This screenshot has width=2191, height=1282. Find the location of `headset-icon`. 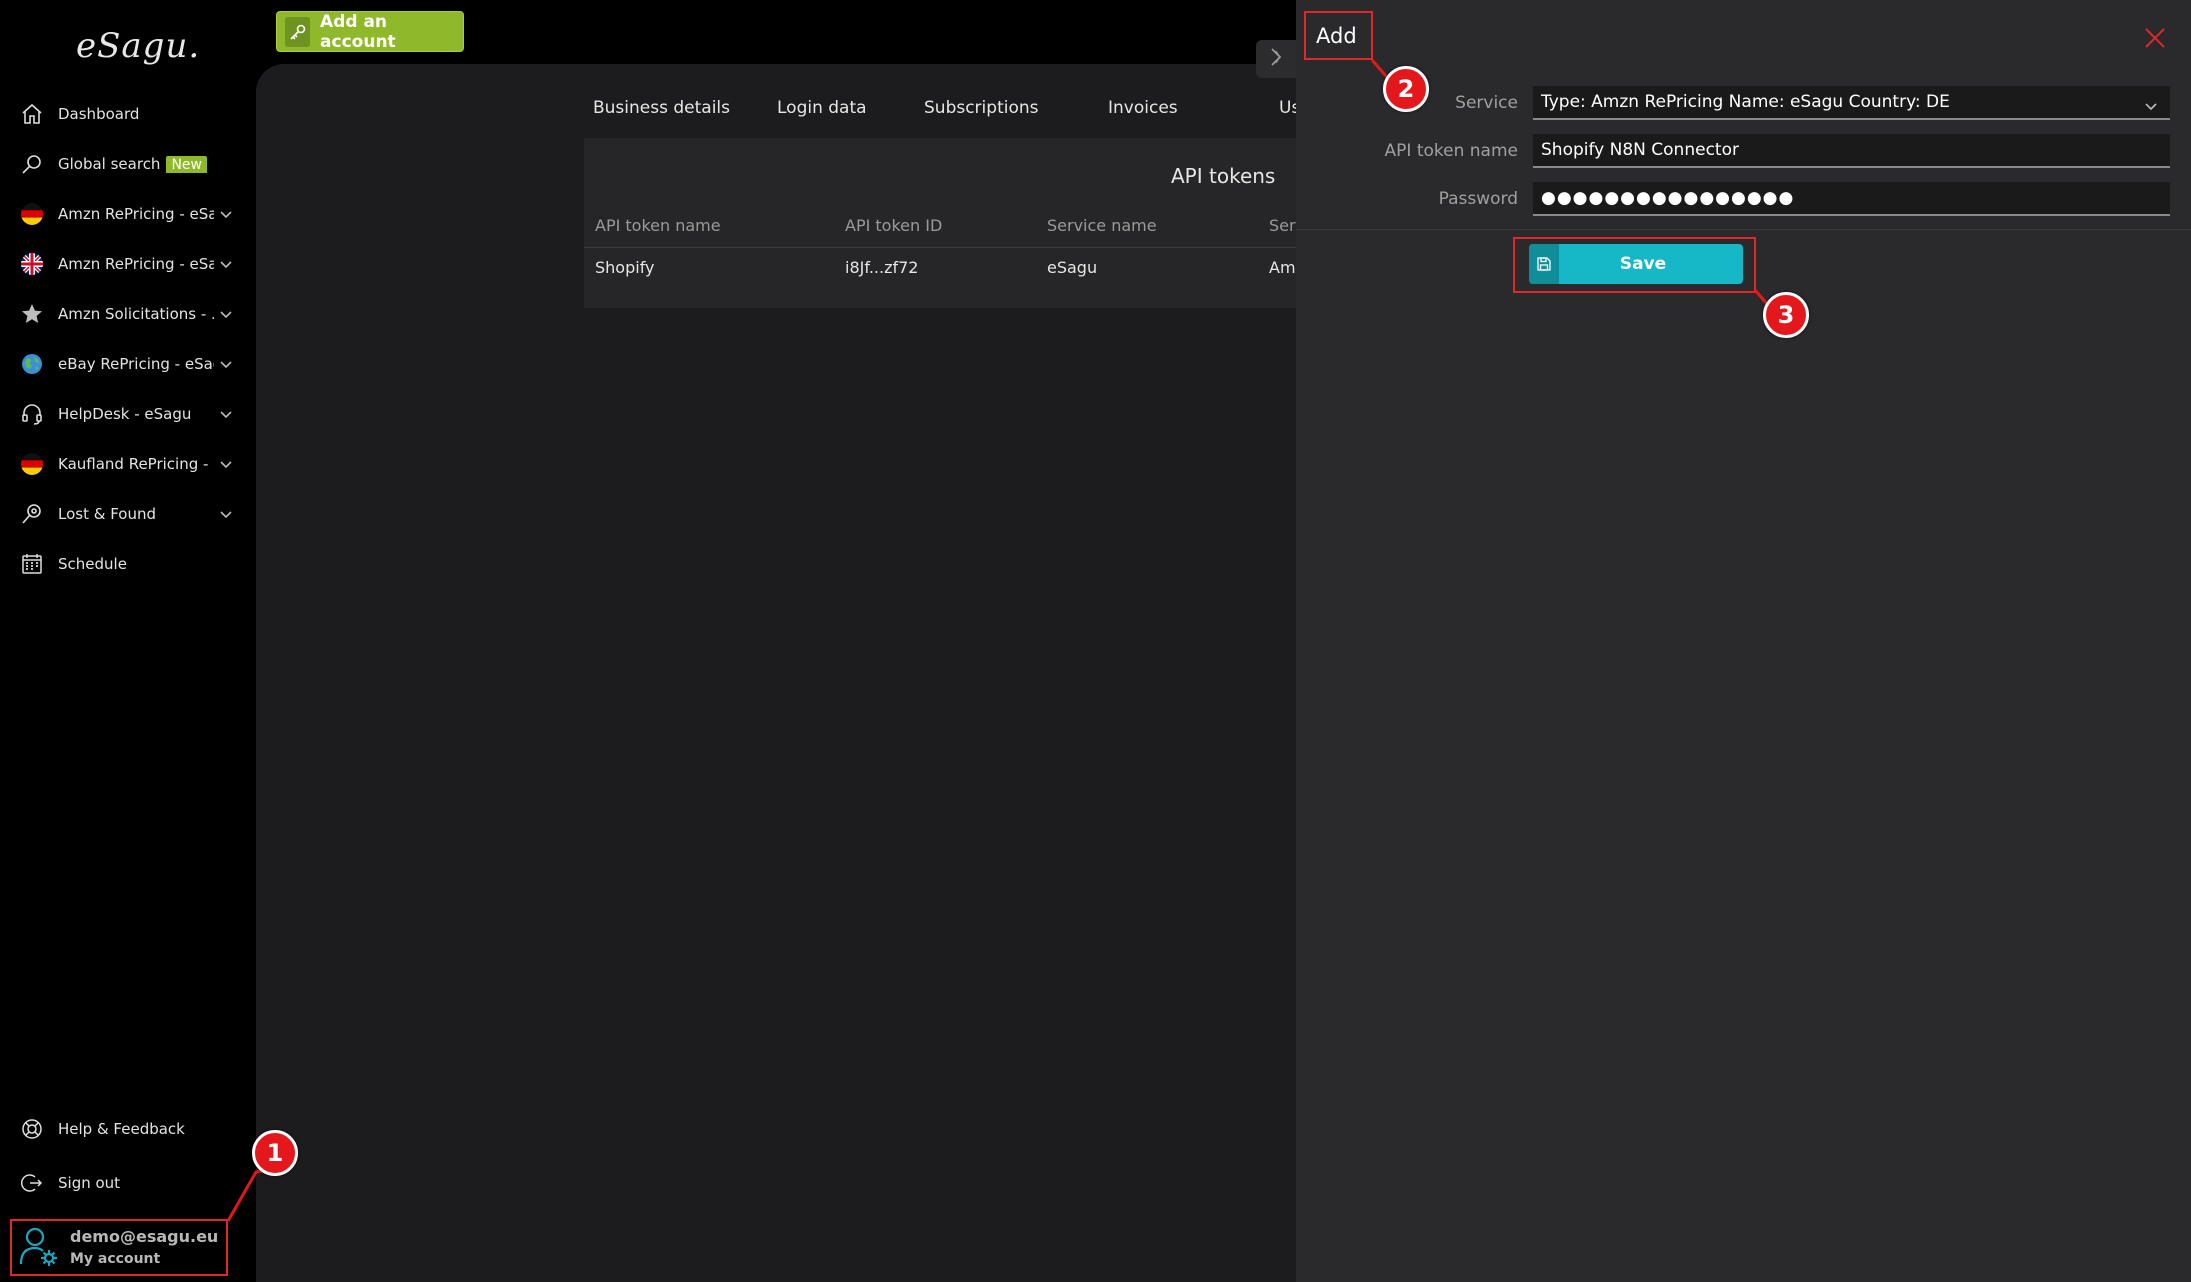

headset-icon is located at coordinates (32, 414).